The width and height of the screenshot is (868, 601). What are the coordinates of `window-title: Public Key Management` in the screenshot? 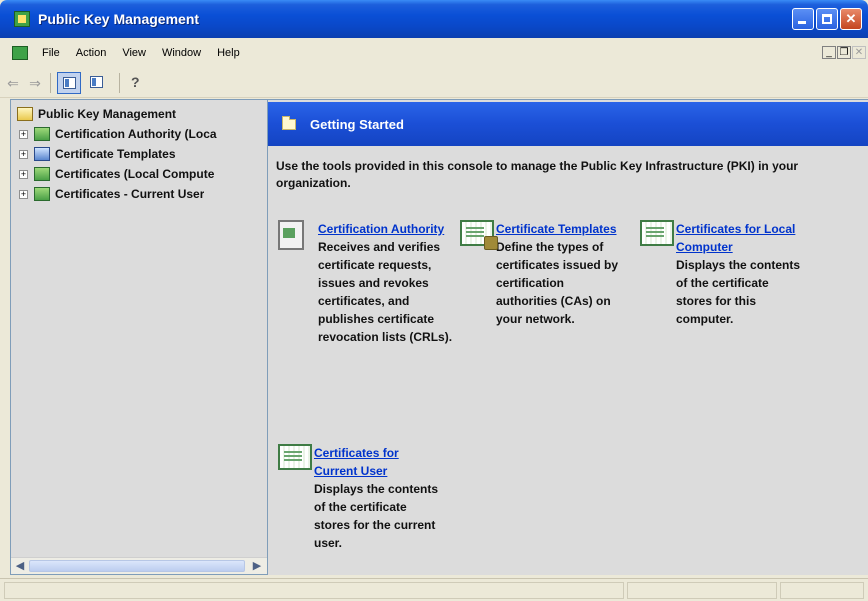 It's located at (119, 19).